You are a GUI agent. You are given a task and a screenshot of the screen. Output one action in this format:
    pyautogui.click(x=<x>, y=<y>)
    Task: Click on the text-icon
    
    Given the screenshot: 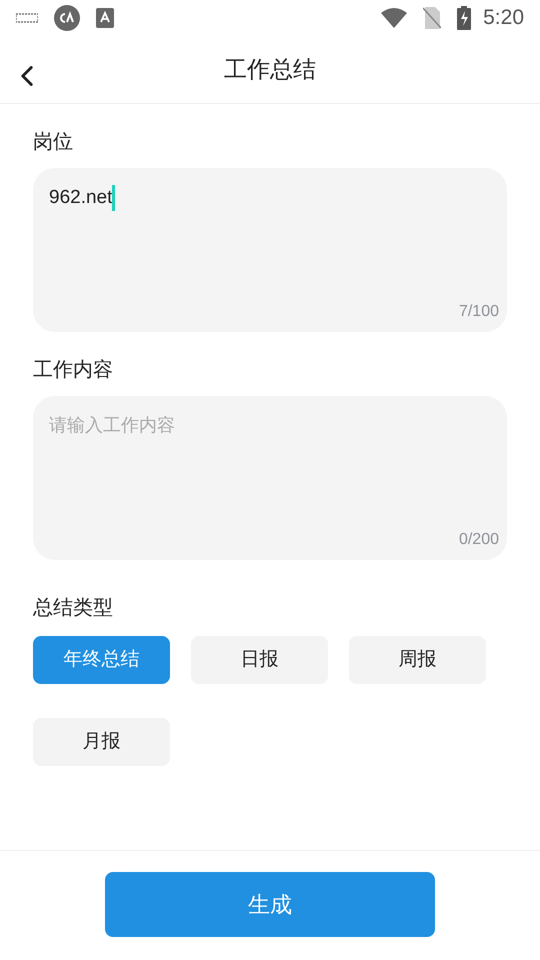 What is the action you would take?
    pyautogui.click(x=105, y=18)
    